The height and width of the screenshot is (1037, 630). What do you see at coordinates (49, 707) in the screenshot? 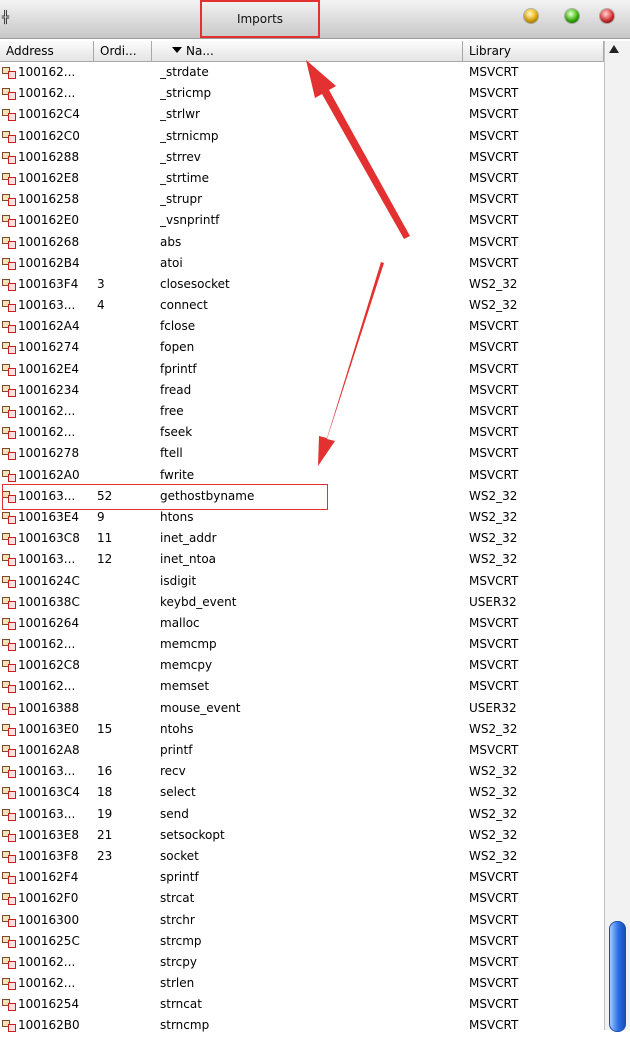
I see `cell-address: 10016388` at bounding box center [49, 707].